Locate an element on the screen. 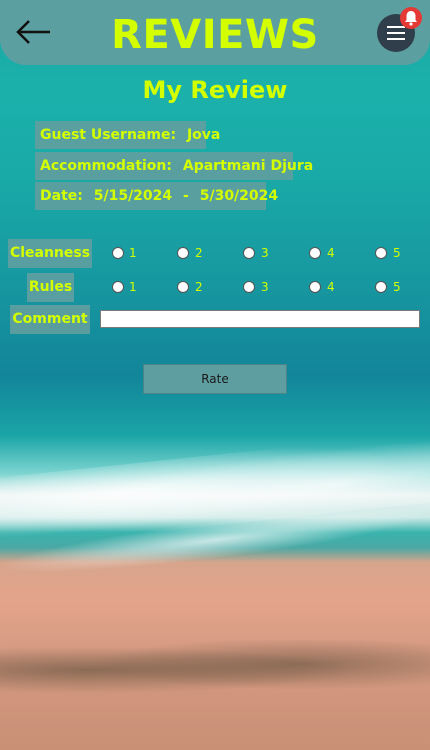  rules-option-5: 5 is located at coordinates (397, 287).